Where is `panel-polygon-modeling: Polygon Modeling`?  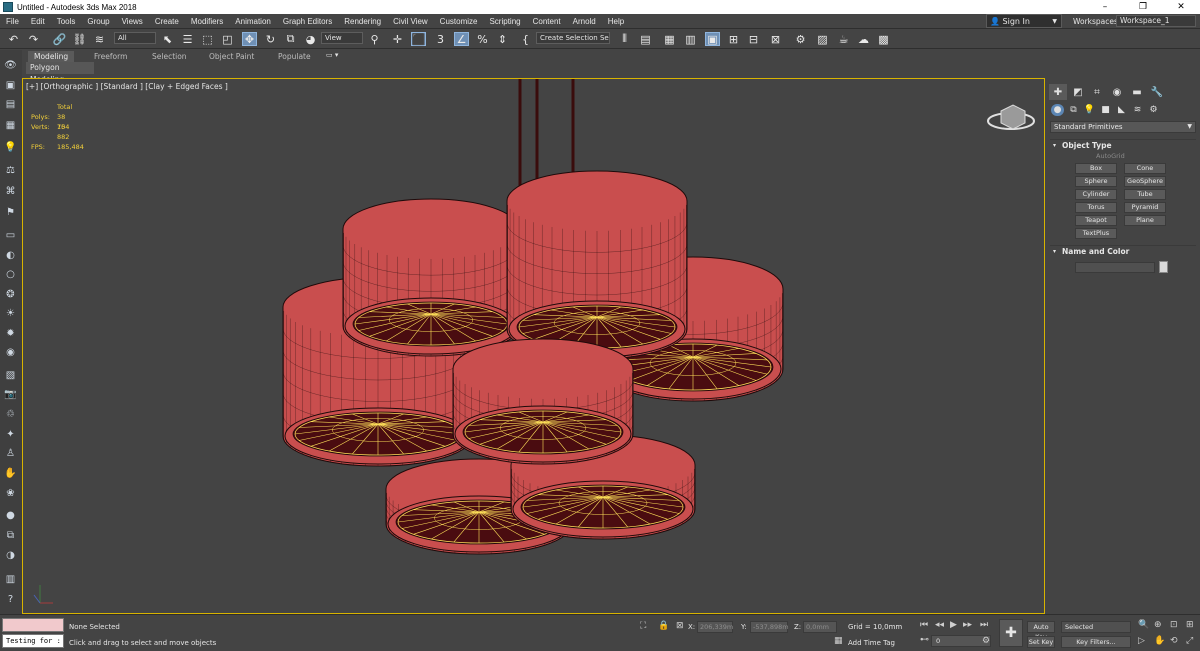
panel-polygon-modeling: Polygon Modeling is located at coordinates (60, 73).